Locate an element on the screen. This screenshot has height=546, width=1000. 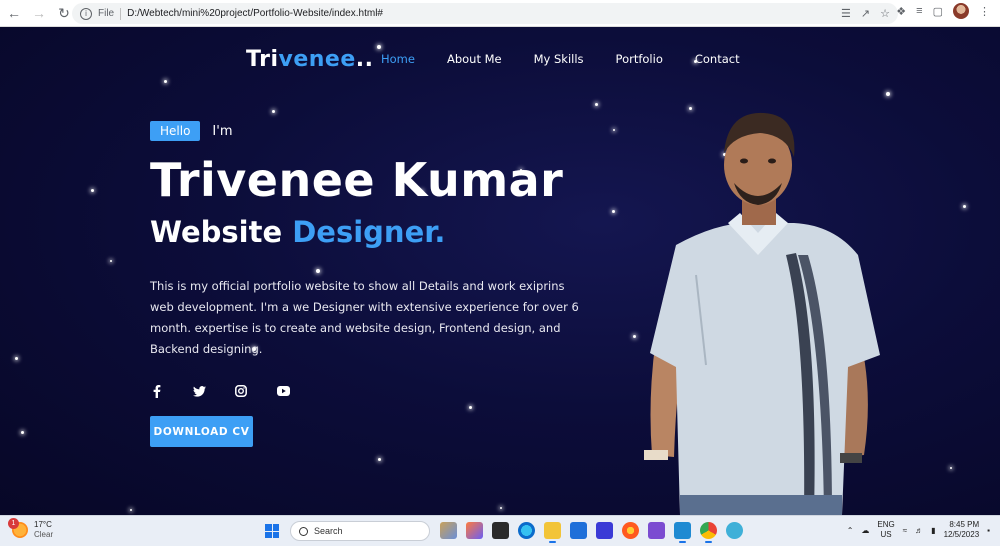
store-icon is located at coordinates (578, 530).